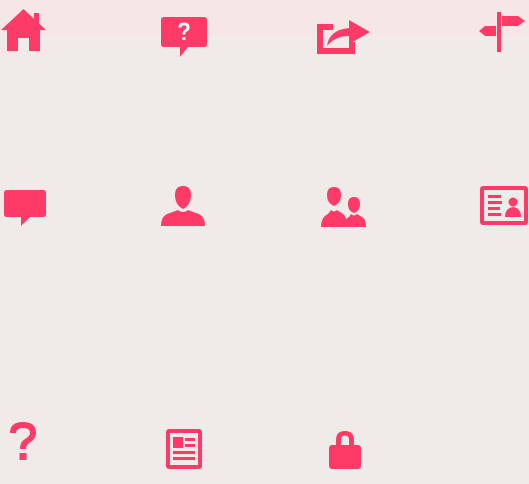 This screenshot has height=484, width=529. What do you see at coordinates (504, 205) in the screenshot?
I see `id-card-icon` at bounding box center [504, 205].